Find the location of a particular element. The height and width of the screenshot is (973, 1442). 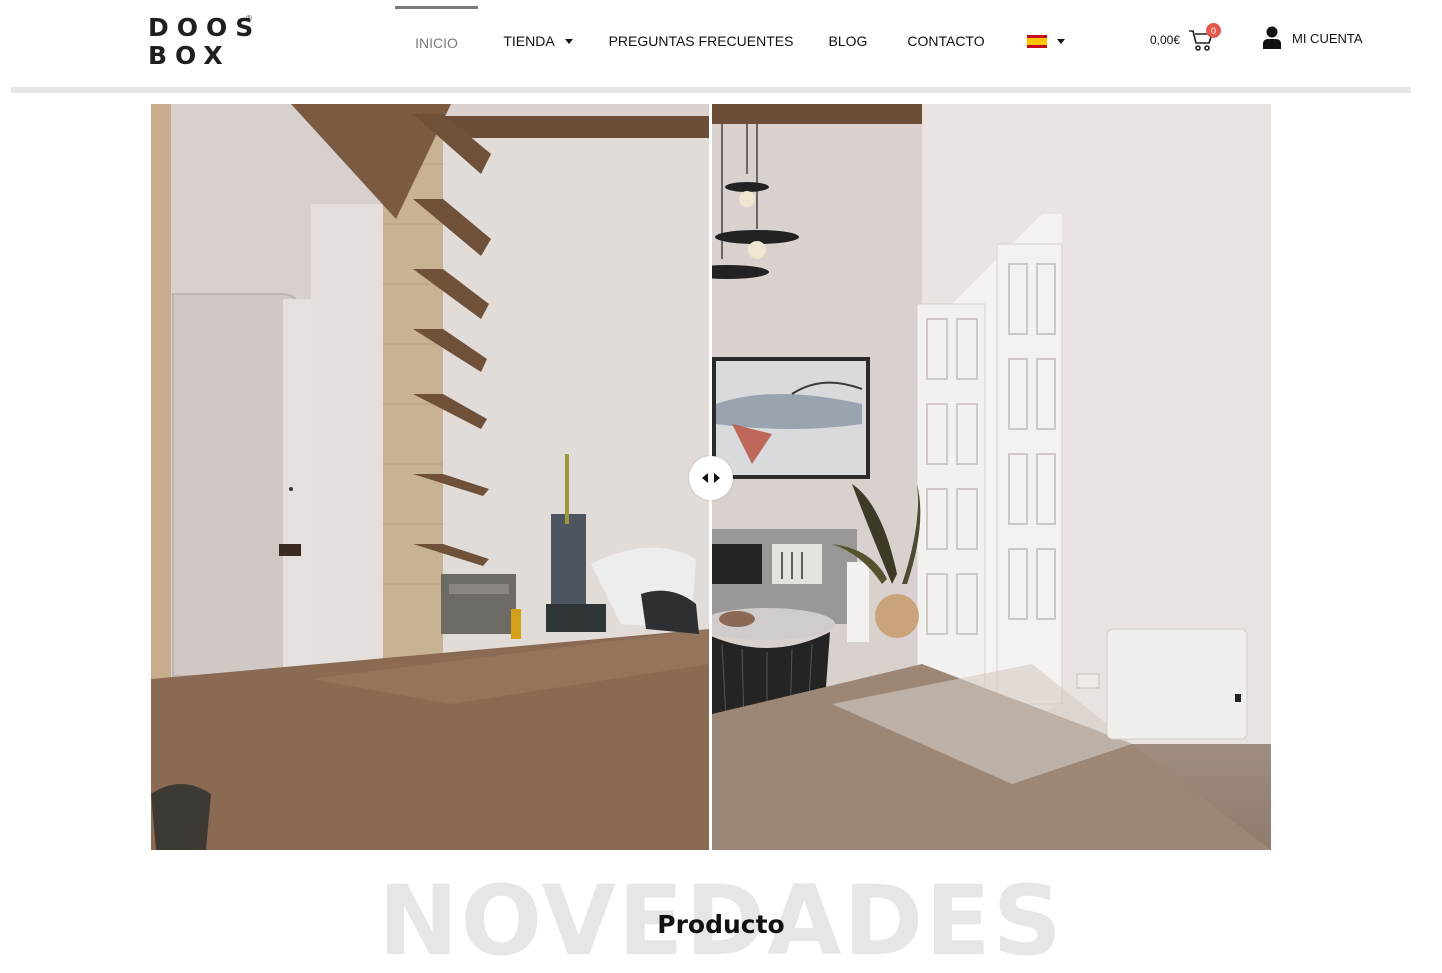

language-switcher is located at coordinates (1046, 41).